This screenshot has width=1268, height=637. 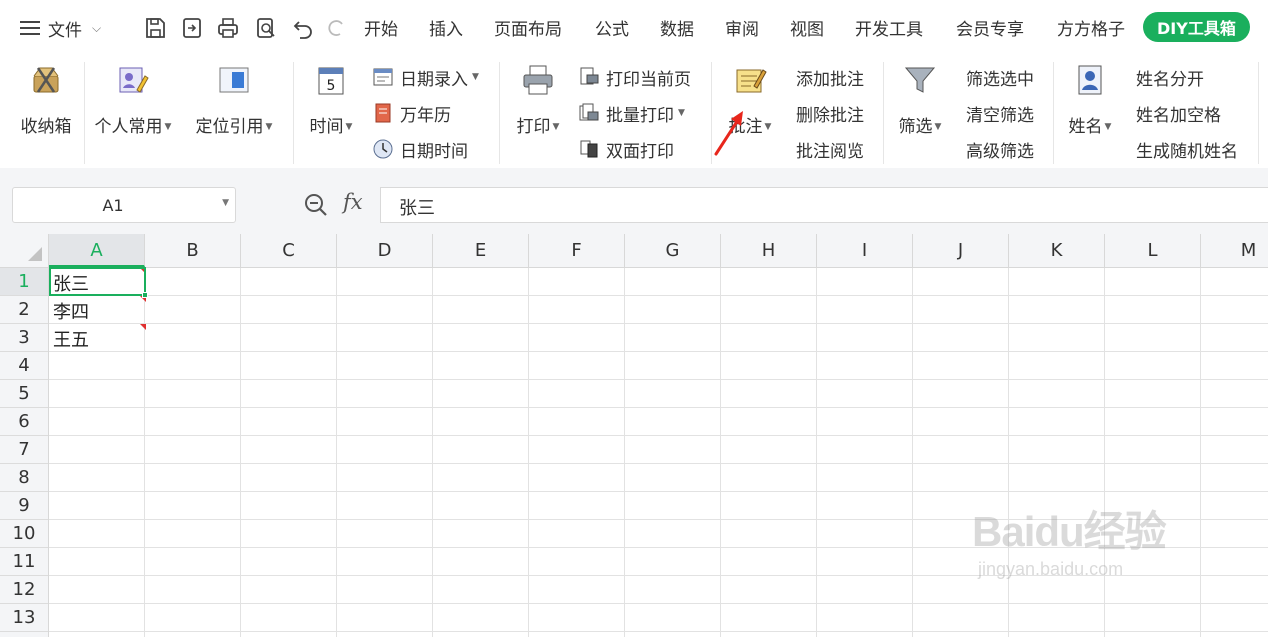 I want to click on undo-icon, so click(x=303, y=28).